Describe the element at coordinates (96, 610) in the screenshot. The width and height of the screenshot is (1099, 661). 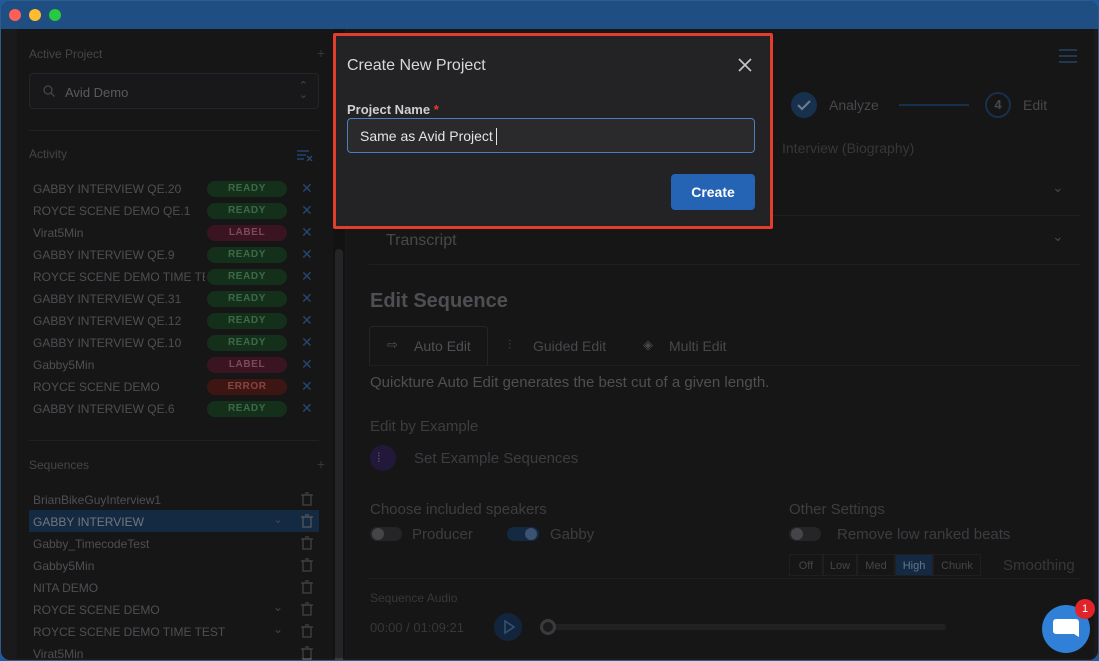
I see `sequence-name: ROYCE SCENE DEMO` at that location.